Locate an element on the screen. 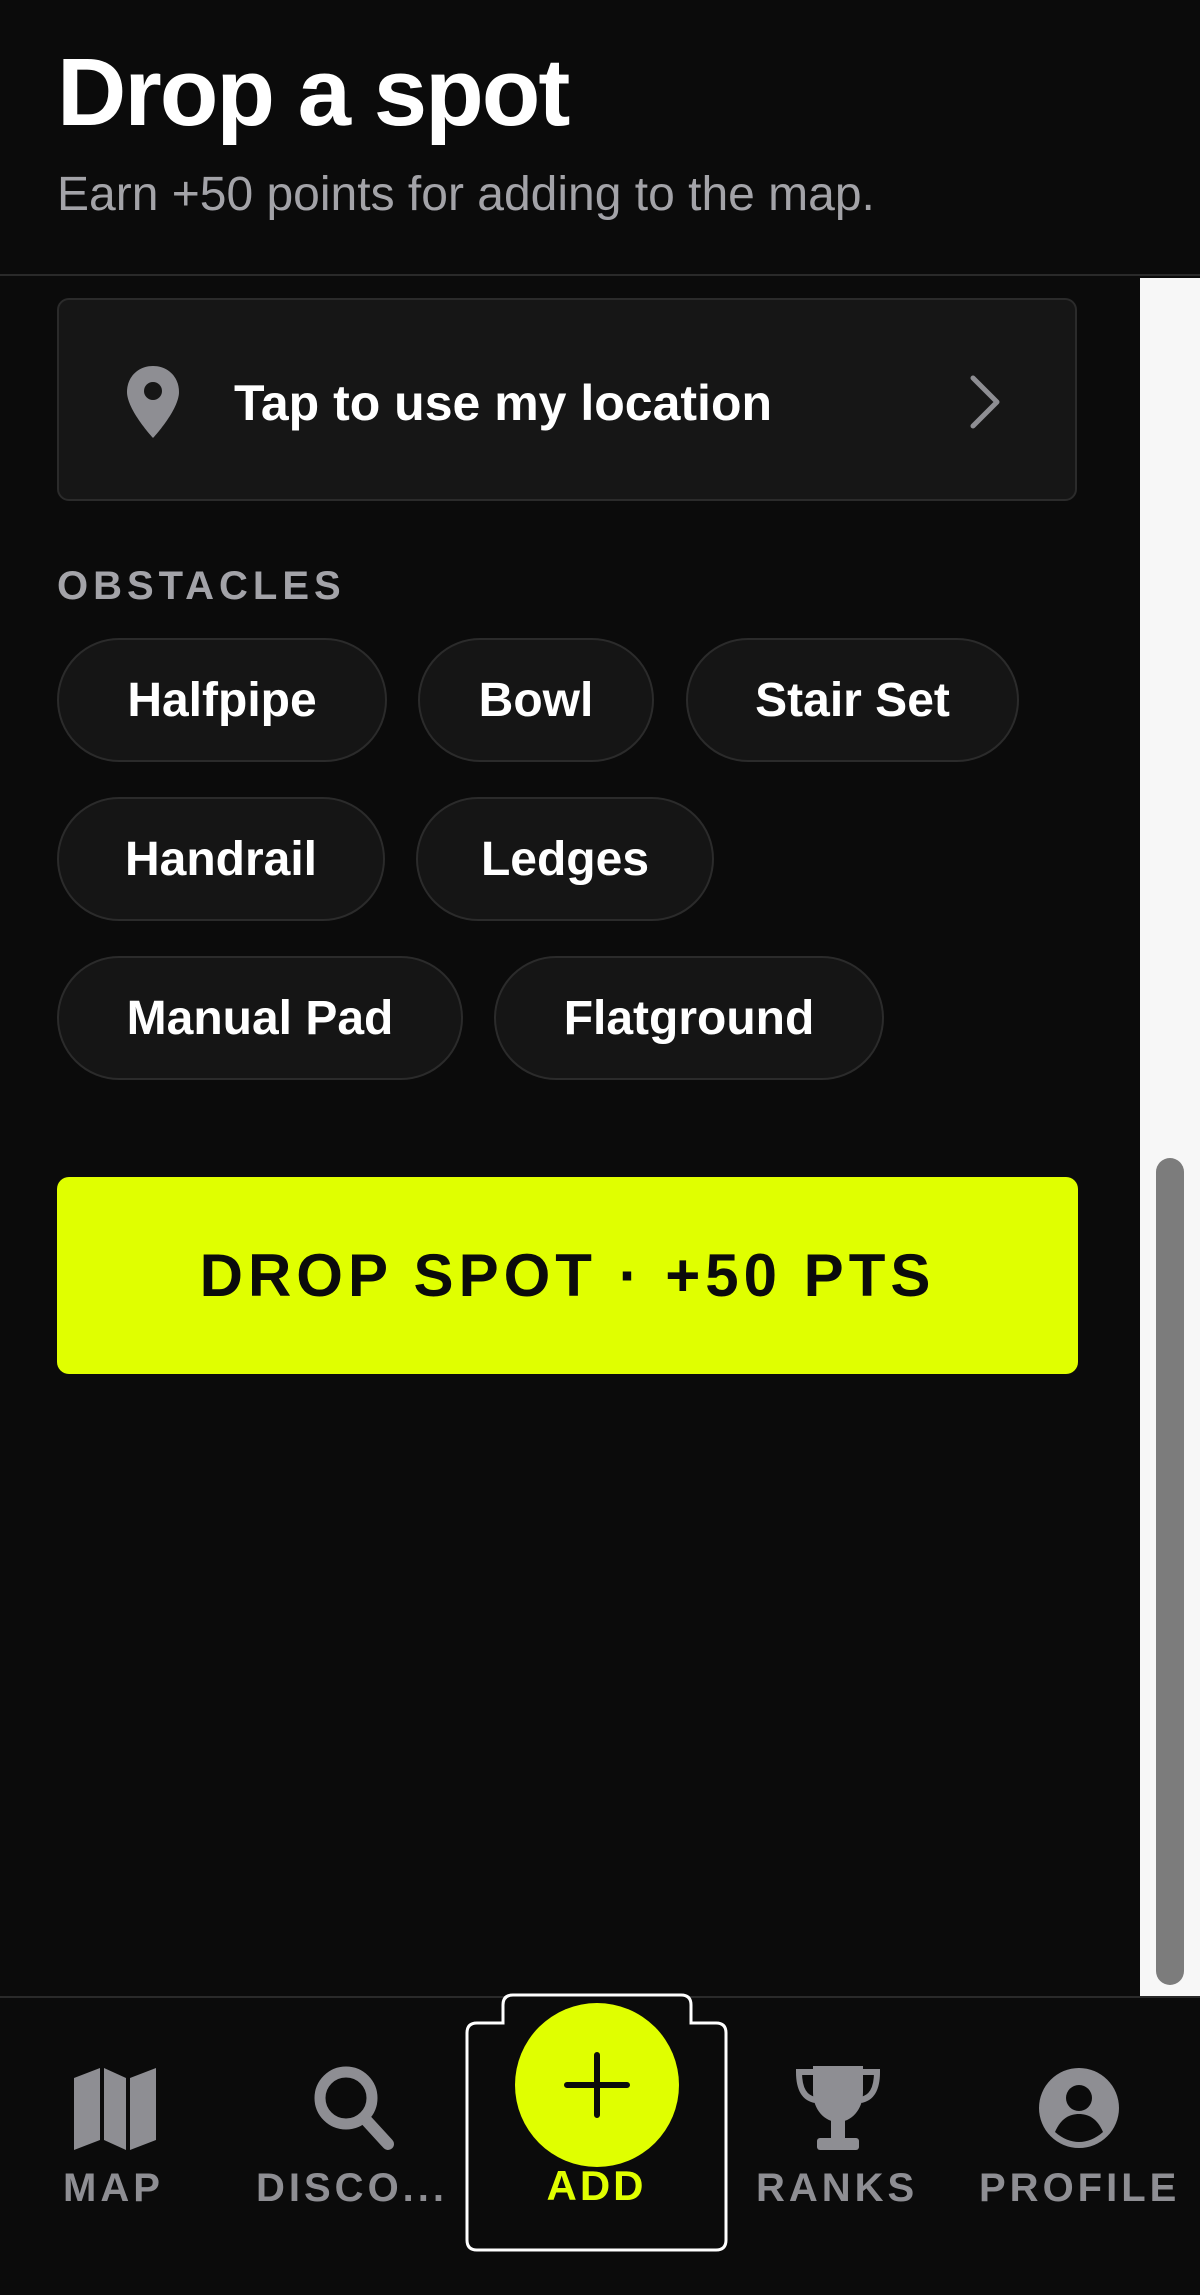 The height and width of the screenshot is (2295, 1200). obstacle-chip-manual-pad: Manual Pad is located at coordinates (260, 1018).